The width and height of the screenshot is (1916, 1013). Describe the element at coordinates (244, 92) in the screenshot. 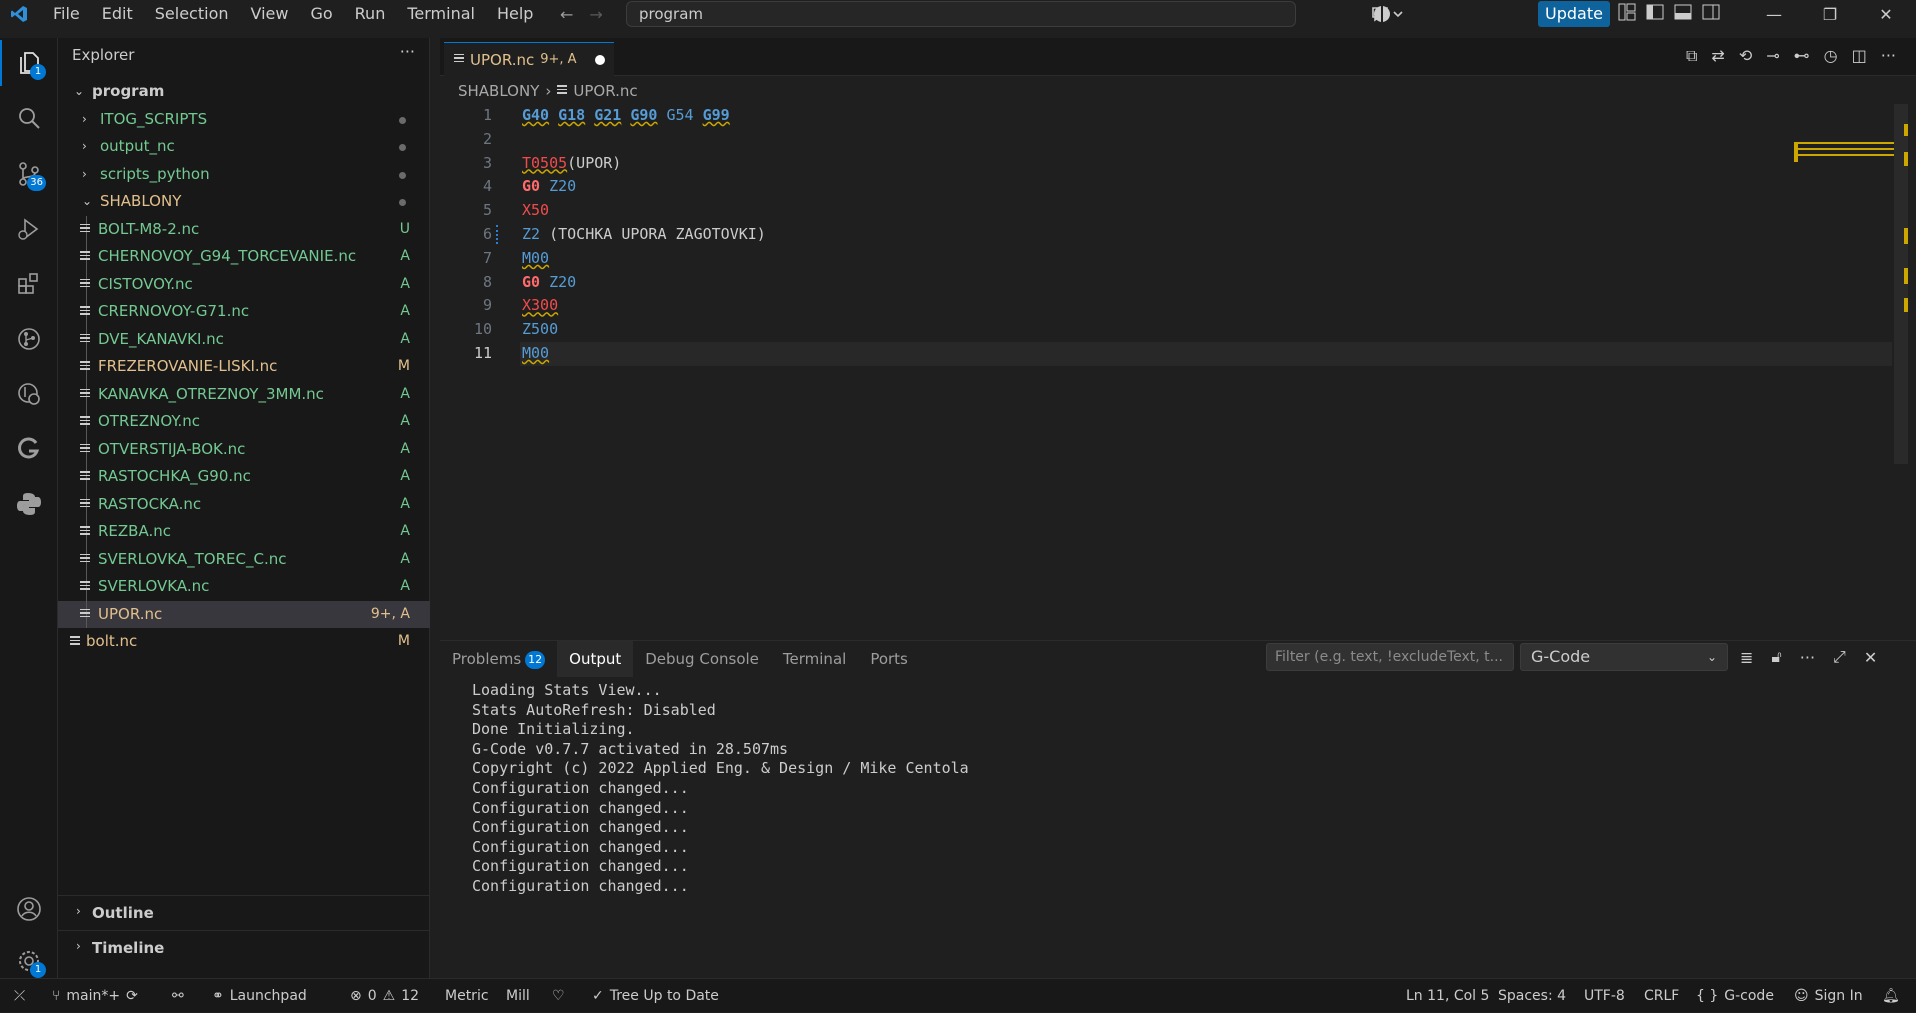

I see `tree-root-program: ⌄ program` at that location.